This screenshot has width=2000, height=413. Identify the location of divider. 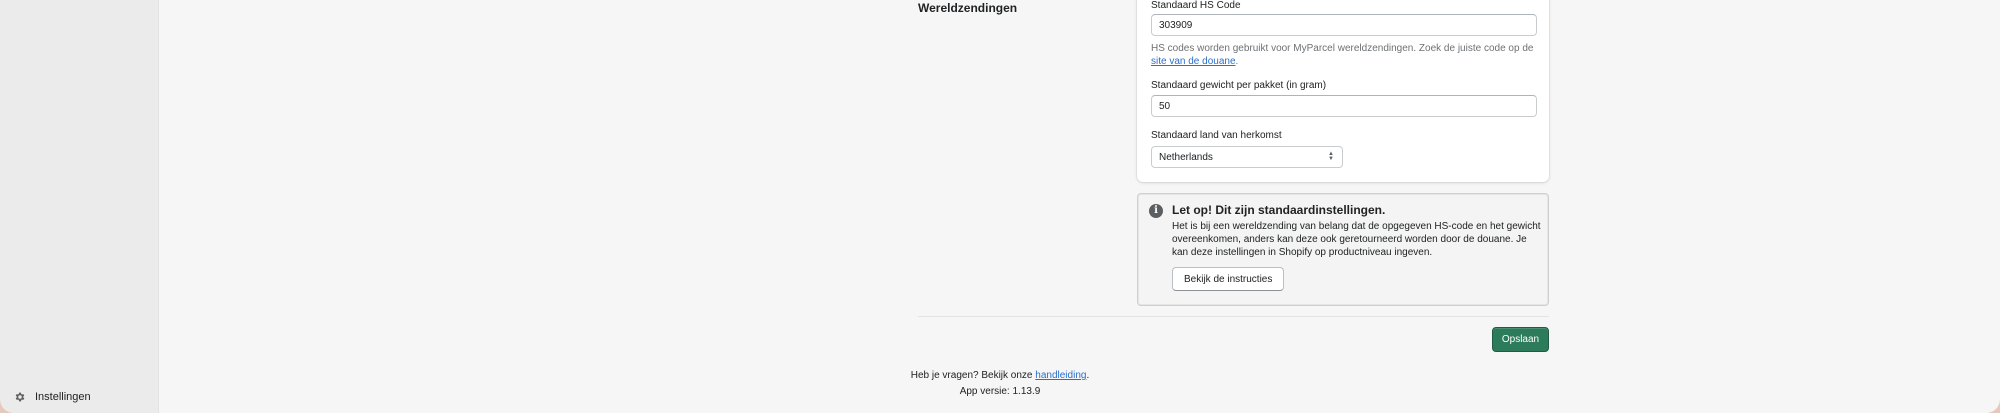
(1233, 316).